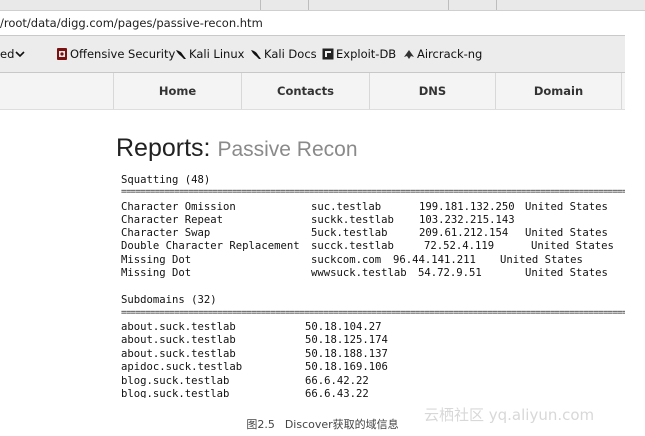 The width and height of the screenshot is (645, 436). Describe the element at coordinates (464, 233) in the screenshot. I see `squat-ip: 209.61.212.154` at that location.